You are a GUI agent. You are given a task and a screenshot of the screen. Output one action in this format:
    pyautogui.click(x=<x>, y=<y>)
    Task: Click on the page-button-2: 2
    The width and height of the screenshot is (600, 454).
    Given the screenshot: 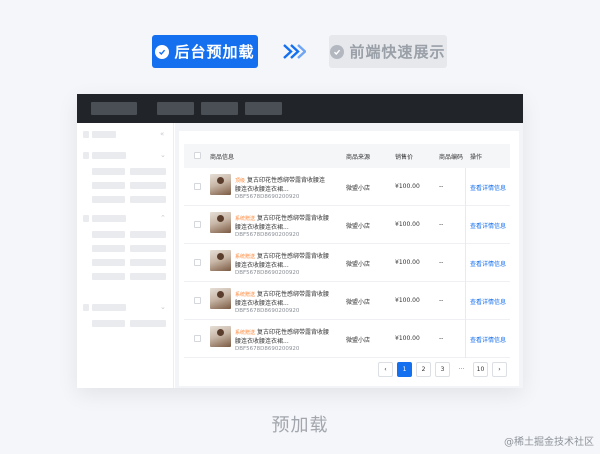 What is the action you would take?
    pyautogui.click(x=423, y=369)
    